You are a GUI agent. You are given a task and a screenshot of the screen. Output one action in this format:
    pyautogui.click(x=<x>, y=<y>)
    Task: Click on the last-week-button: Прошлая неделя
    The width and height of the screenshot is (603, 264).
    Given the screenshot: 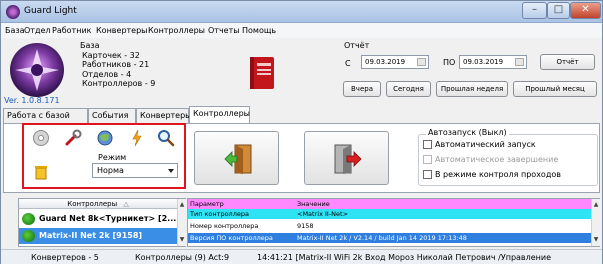 What is the action you would take?
    pyautogui.click(x=472, y=89)
    